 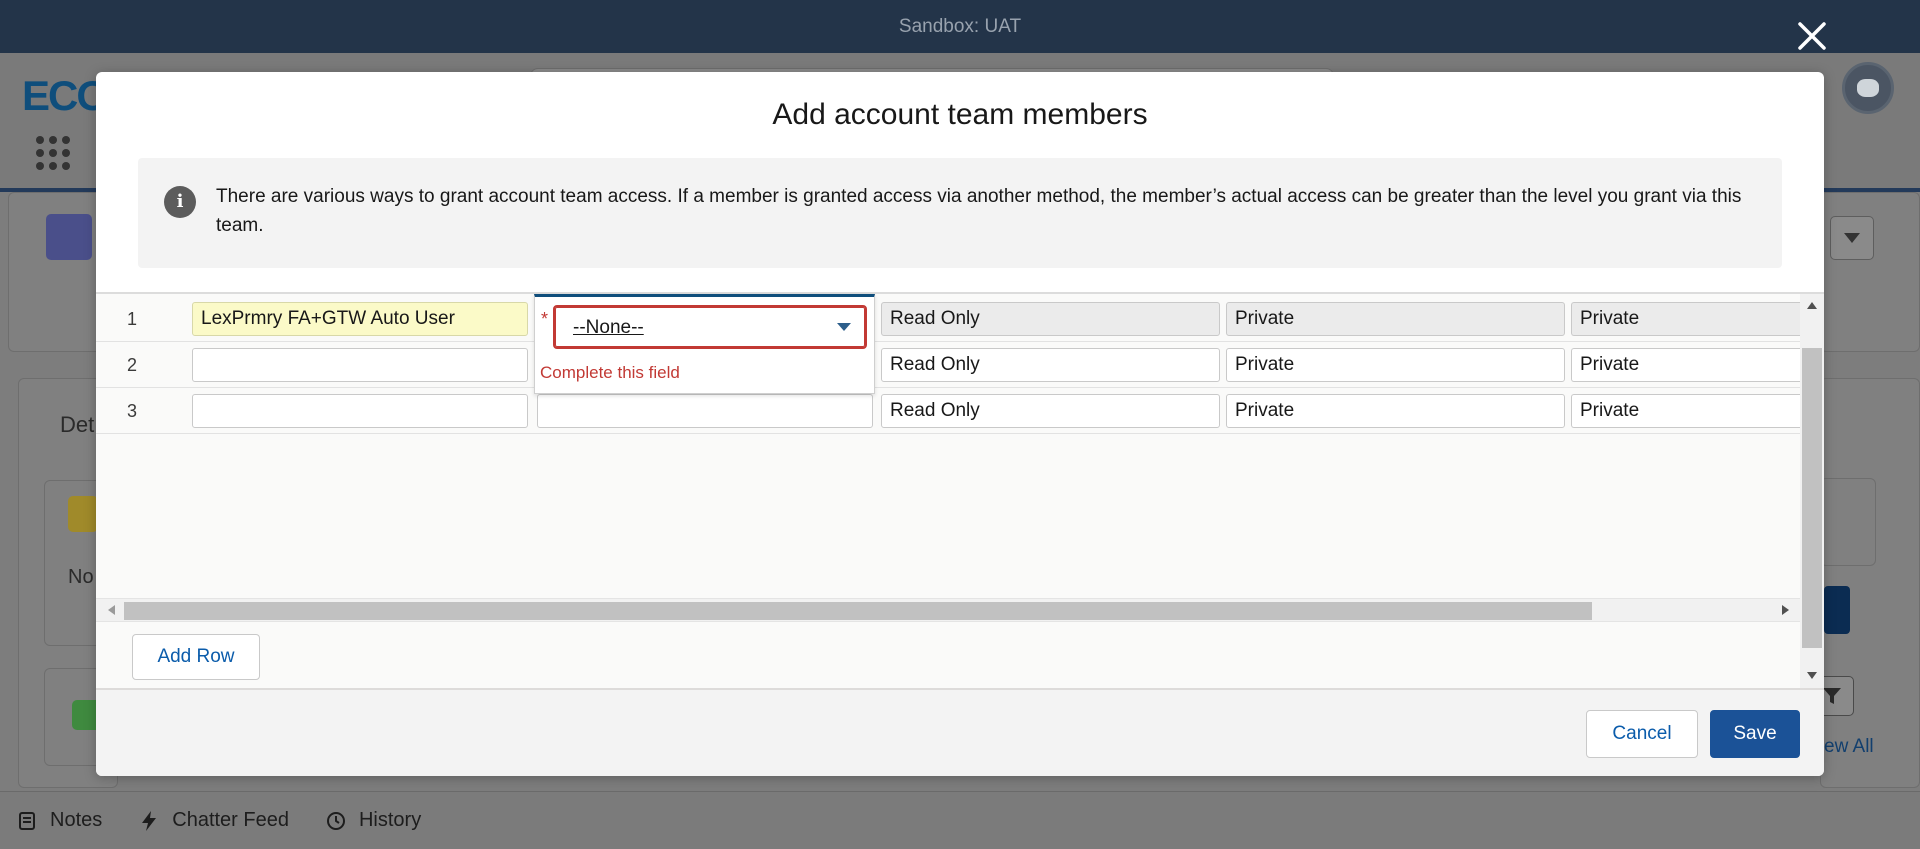 I want to click on close-icon, so click(x=1812, y=36).